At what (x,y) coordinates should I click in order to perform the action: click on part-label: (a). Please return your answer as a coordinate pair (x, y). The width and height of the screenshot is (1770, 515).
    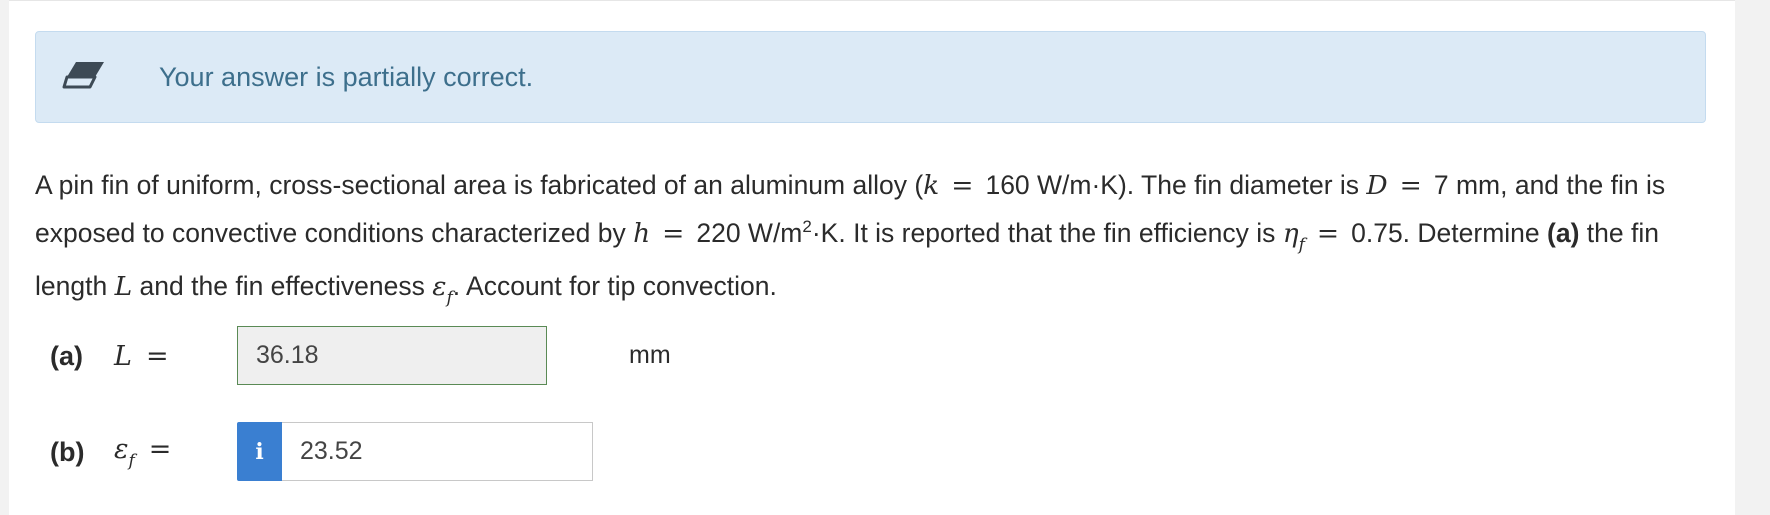
    Looking at the image, I should click on (66, 355).